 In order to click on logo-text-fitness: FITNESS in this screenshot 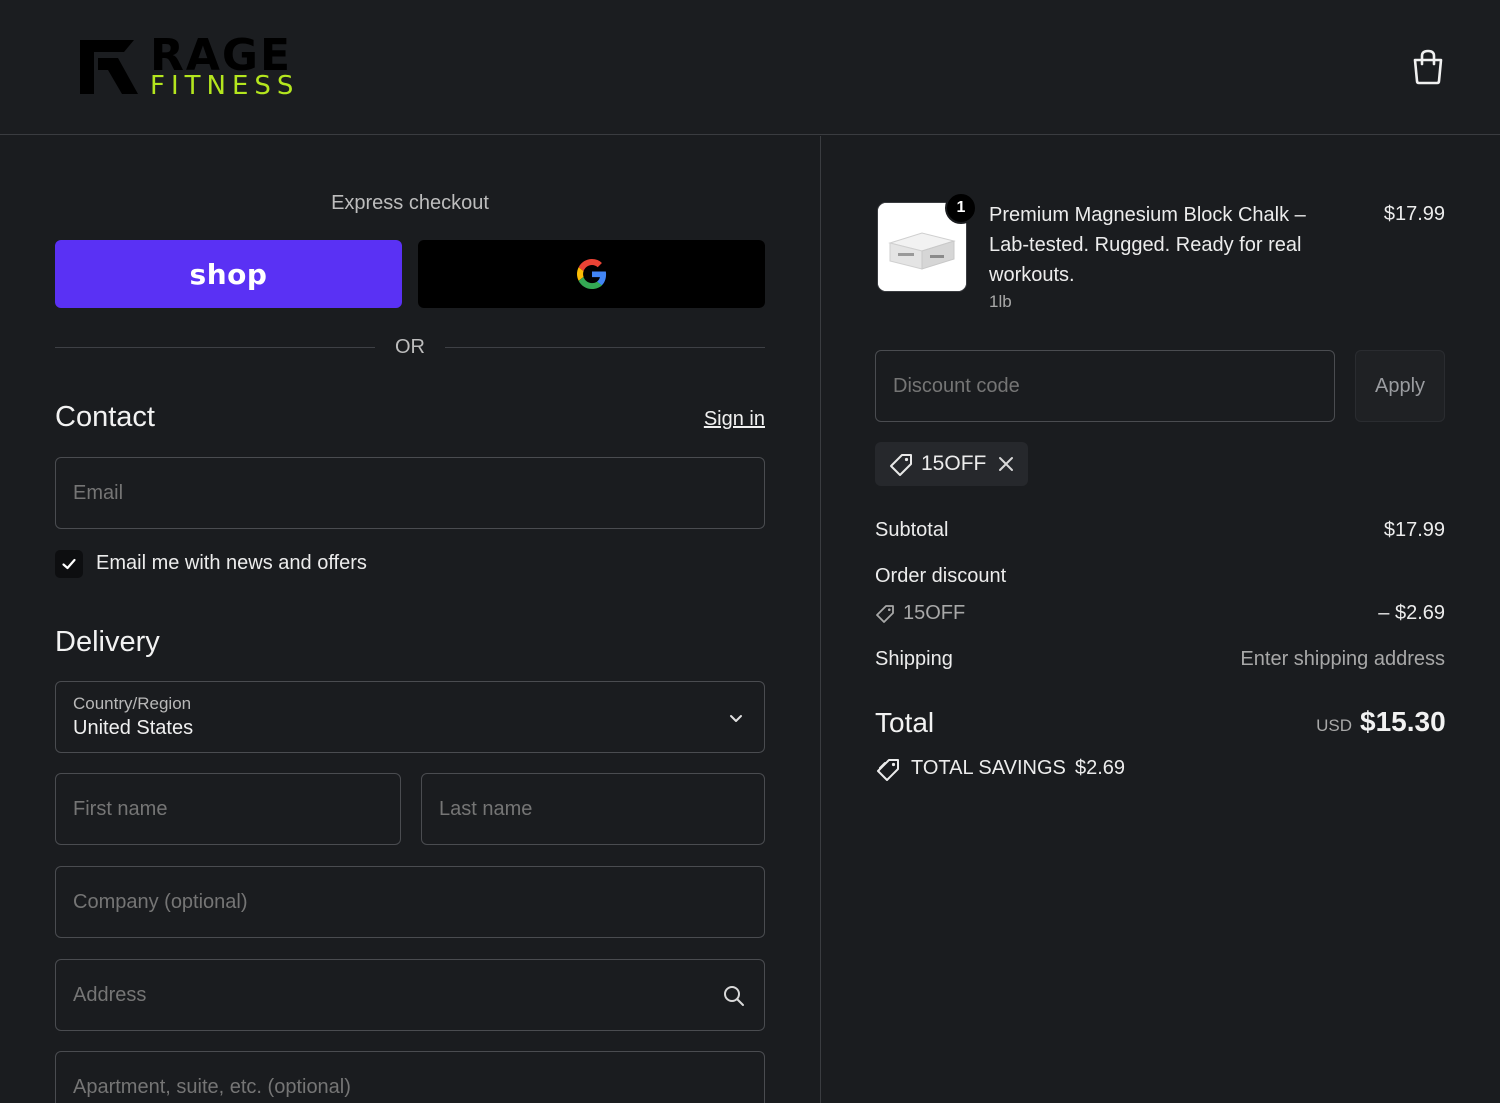, I will do `click(225, 86)`.